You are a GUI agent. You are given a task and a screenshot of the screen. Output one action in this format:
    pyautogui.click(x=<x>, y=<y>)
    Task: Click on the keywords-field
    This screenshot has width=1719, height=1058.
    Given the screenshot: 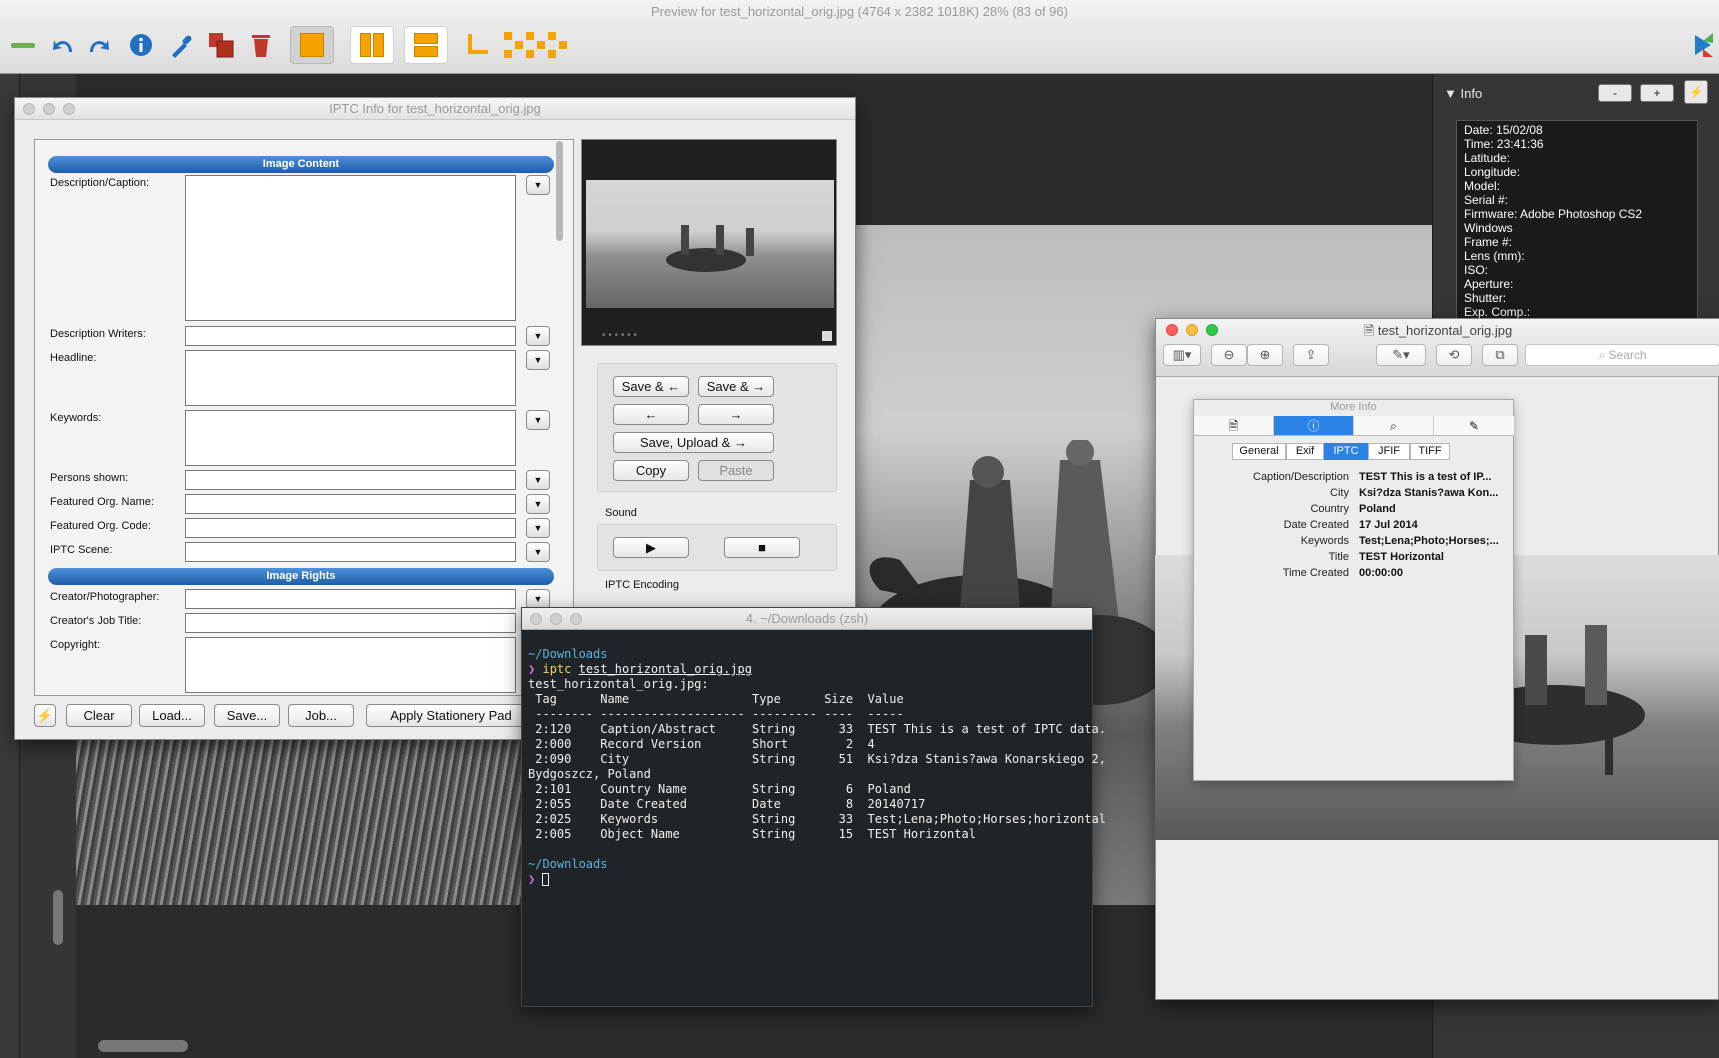 What is the action you would take?
    pyautogui.click(x=350, y=438)
    